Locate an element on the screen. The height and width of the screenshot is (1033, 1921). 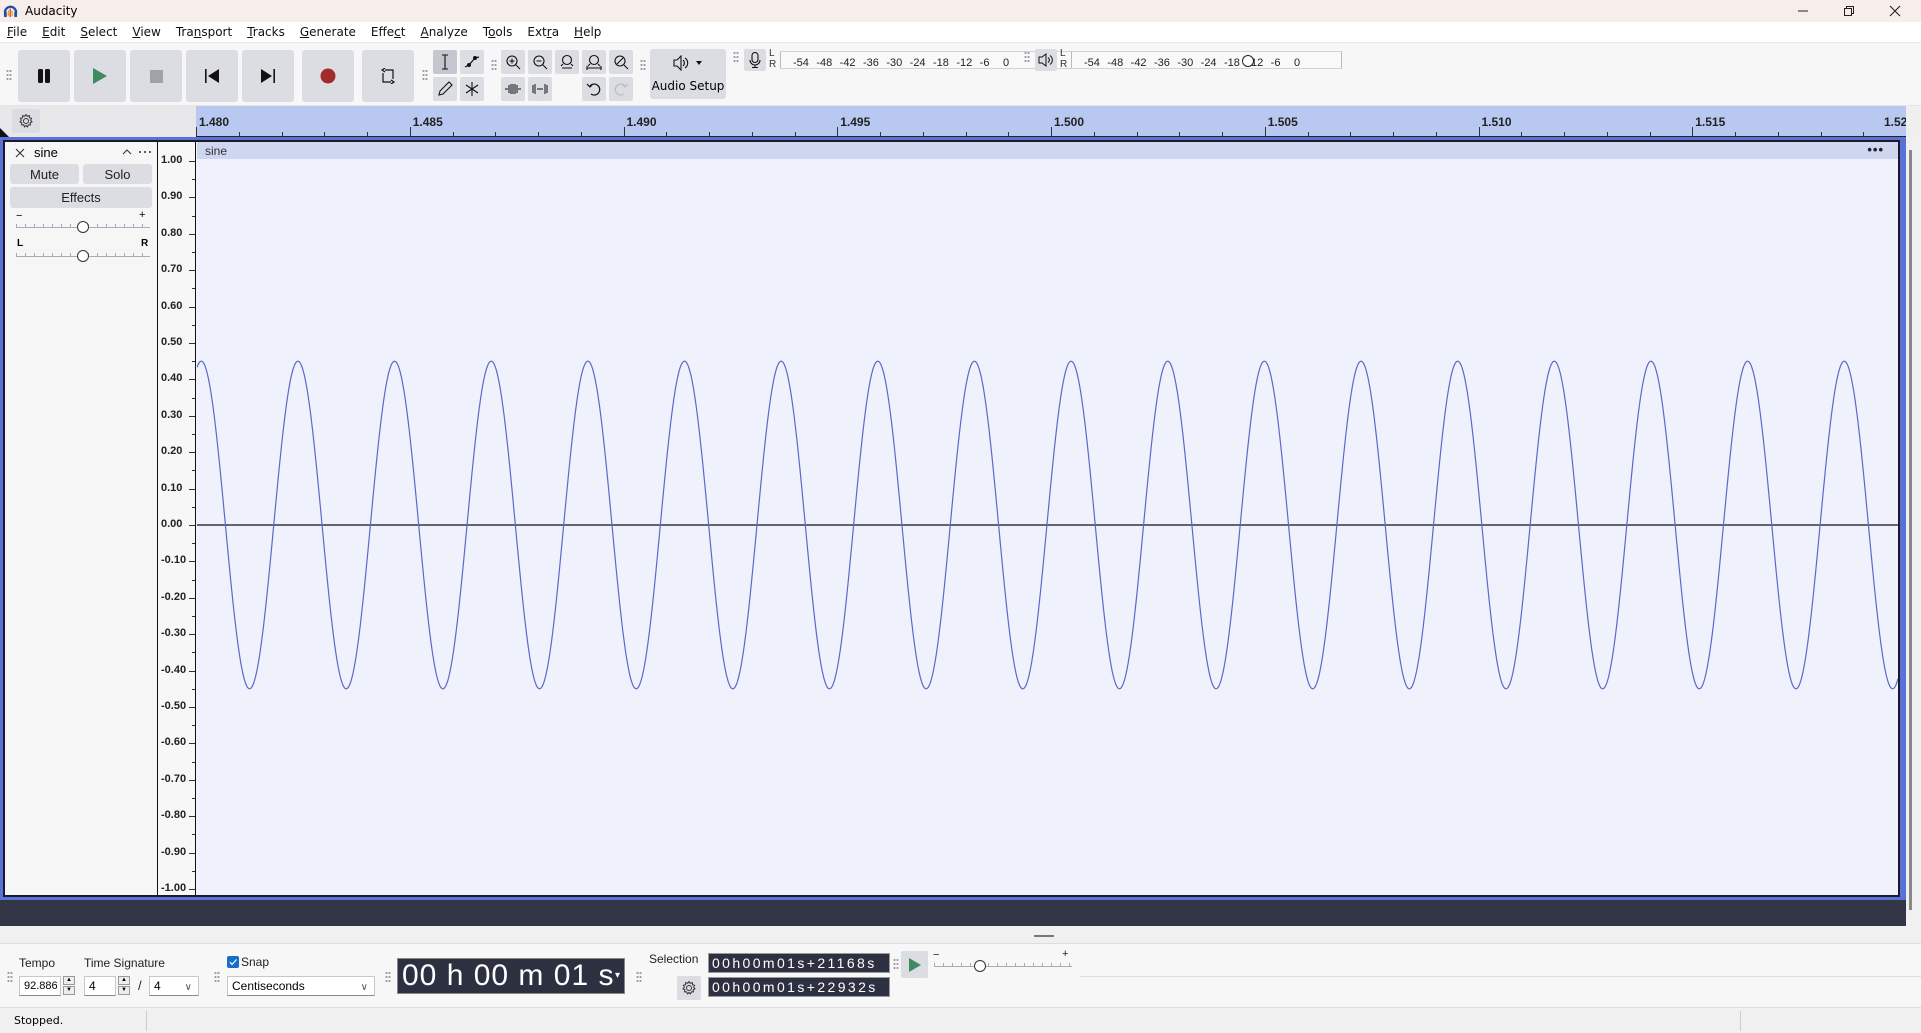
pan-slider-knob is located at coordinates (83, 256).